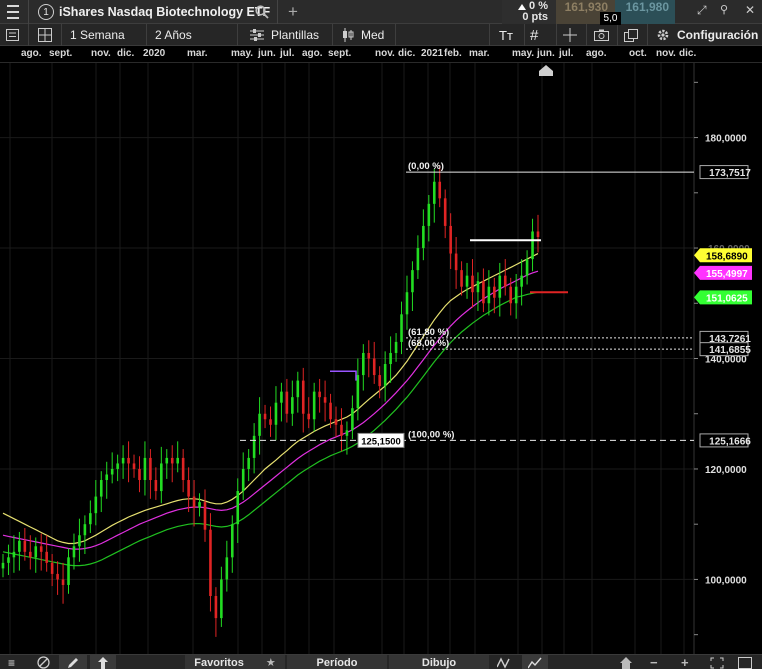 The width and height of the screenshot is (762, 669). I want to click on settings-gear-icon, so click(663, 35).